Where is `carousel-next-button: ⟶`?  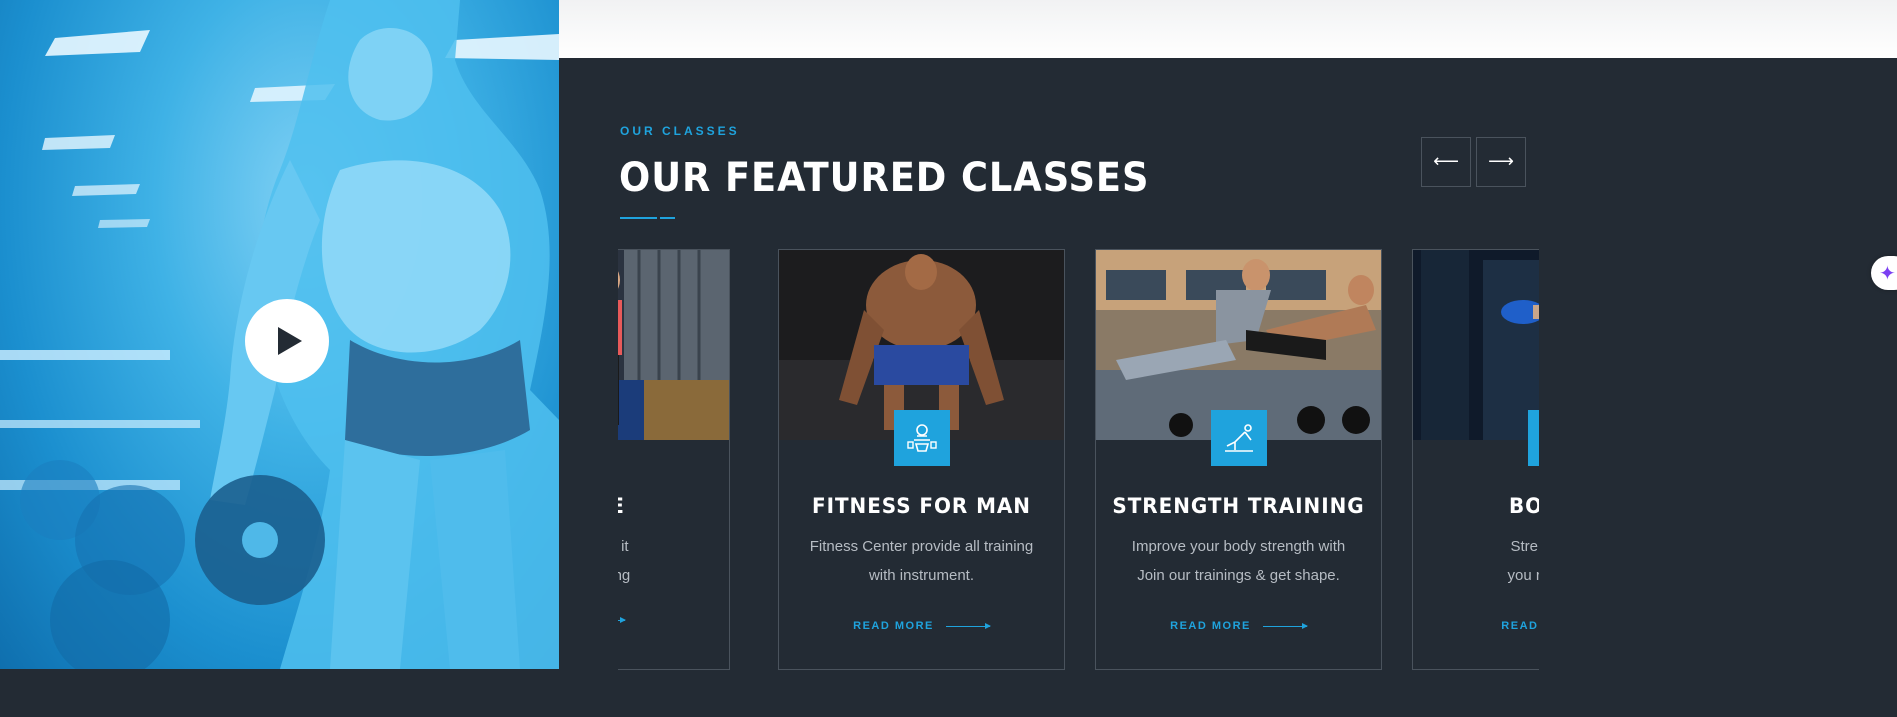
carousel-next-button: ⟶ is located at coordinates (1501, 162).